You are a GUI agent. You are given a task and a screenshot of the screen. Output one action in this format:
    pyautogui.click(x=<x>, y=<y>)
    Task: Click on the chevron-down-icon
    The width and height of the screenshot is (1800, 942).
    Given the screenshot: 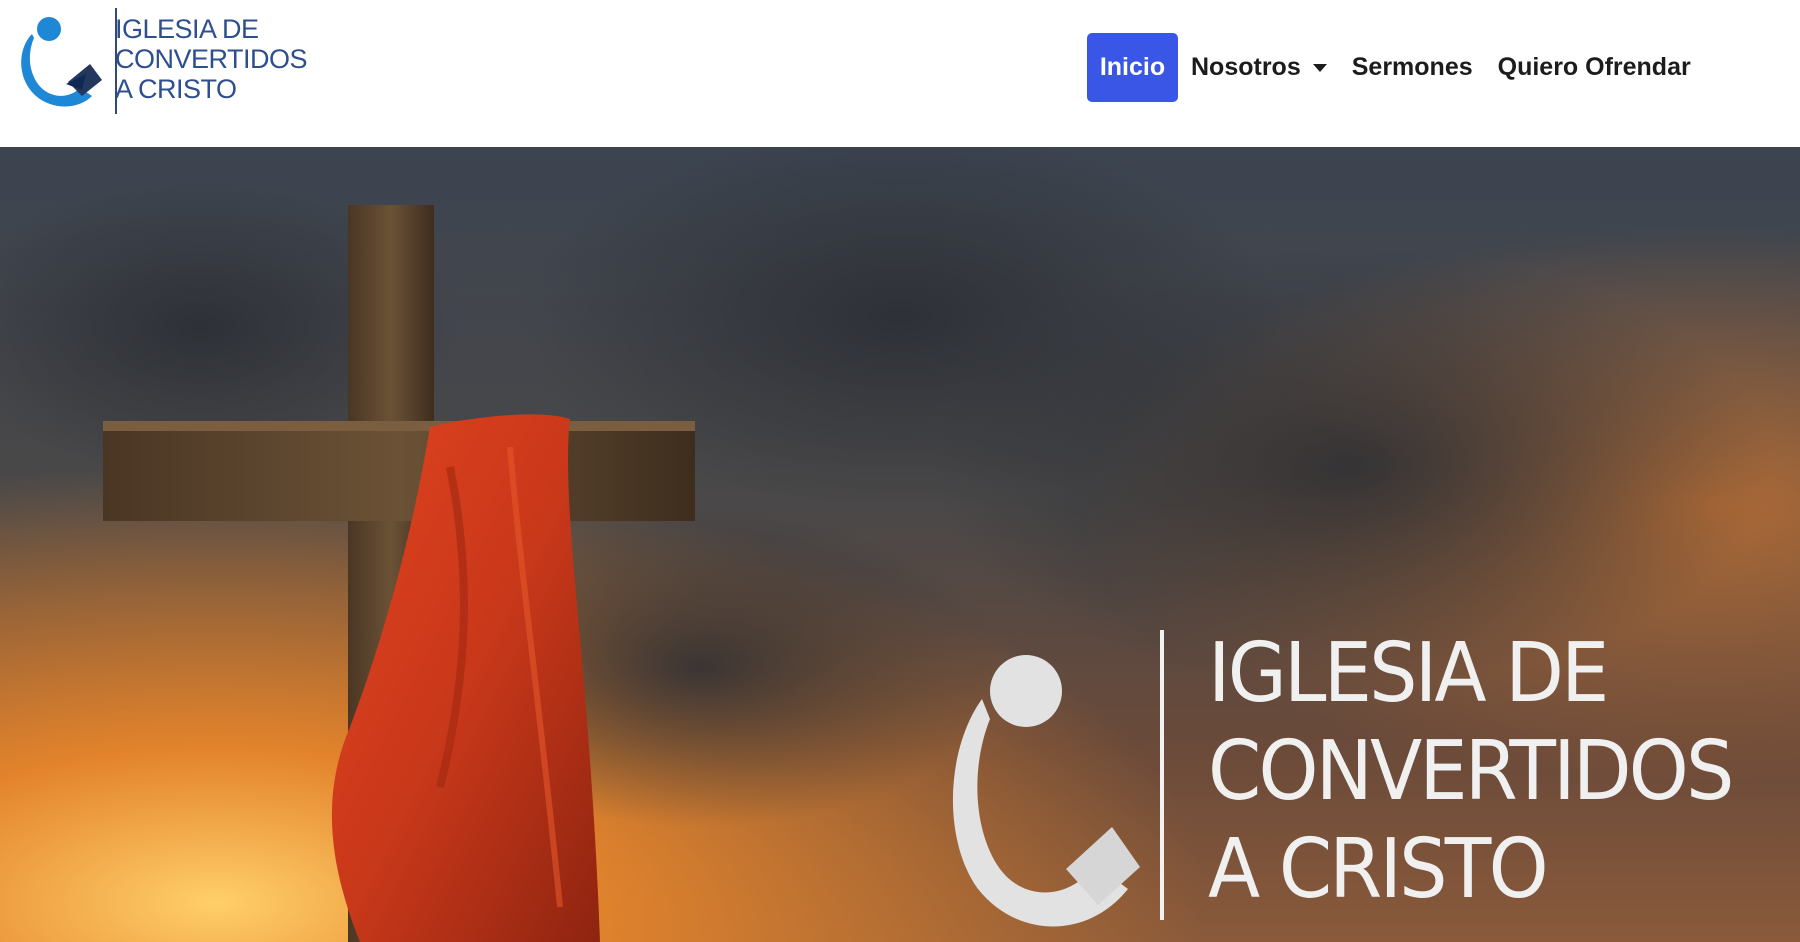 What is the action you would take?
    pyautogui.click(x=1319, y=67)
    